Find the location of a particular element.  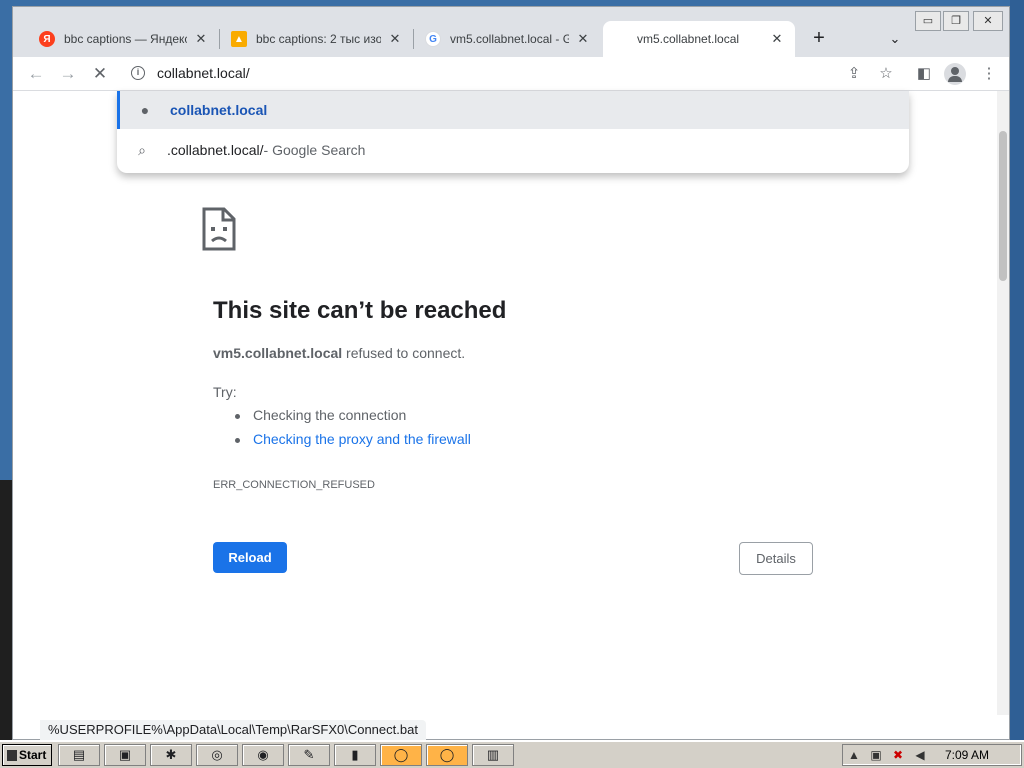

reload-button: Reload is located at coordinates (250, 557).